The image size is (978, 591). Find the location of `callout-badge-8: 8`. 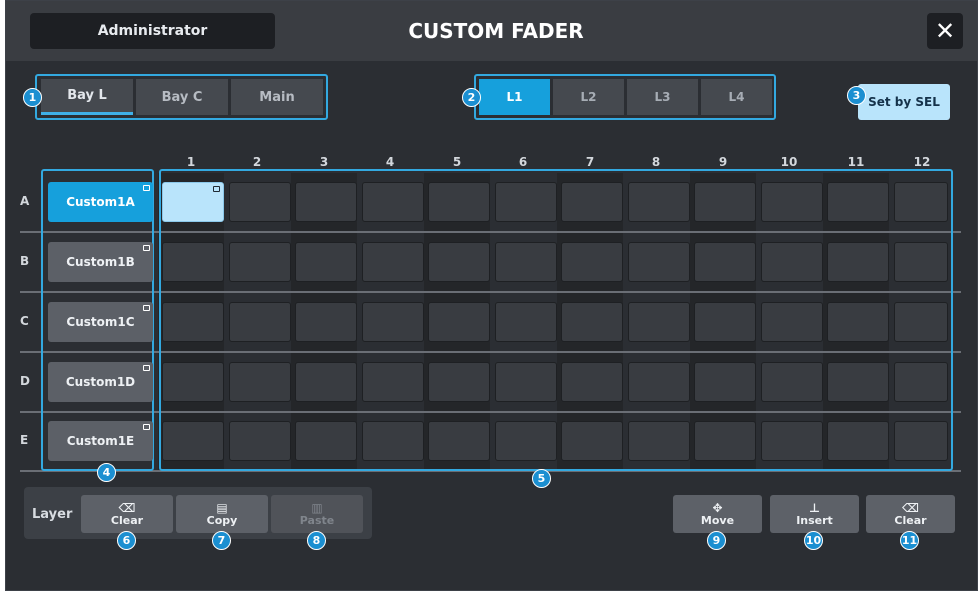

callout-badge-8: 8 is located at coordinates (316, 540).